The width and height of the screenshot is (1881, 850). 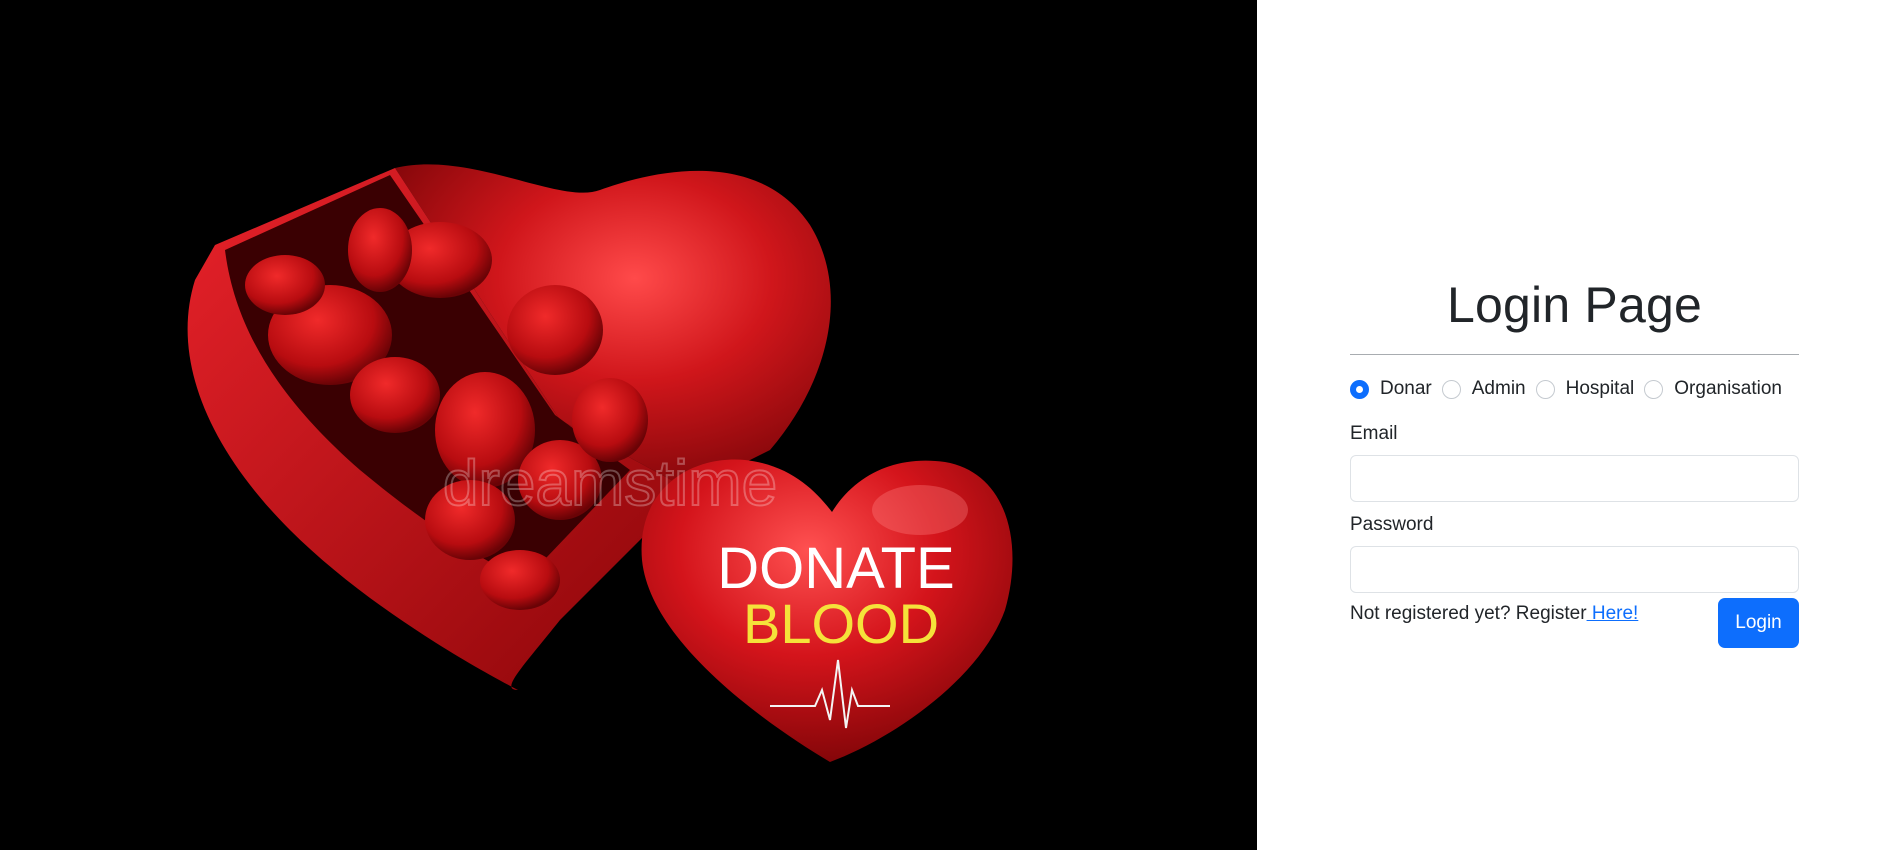 I want to click on login-button: Login, so click(x=1758, y=623).